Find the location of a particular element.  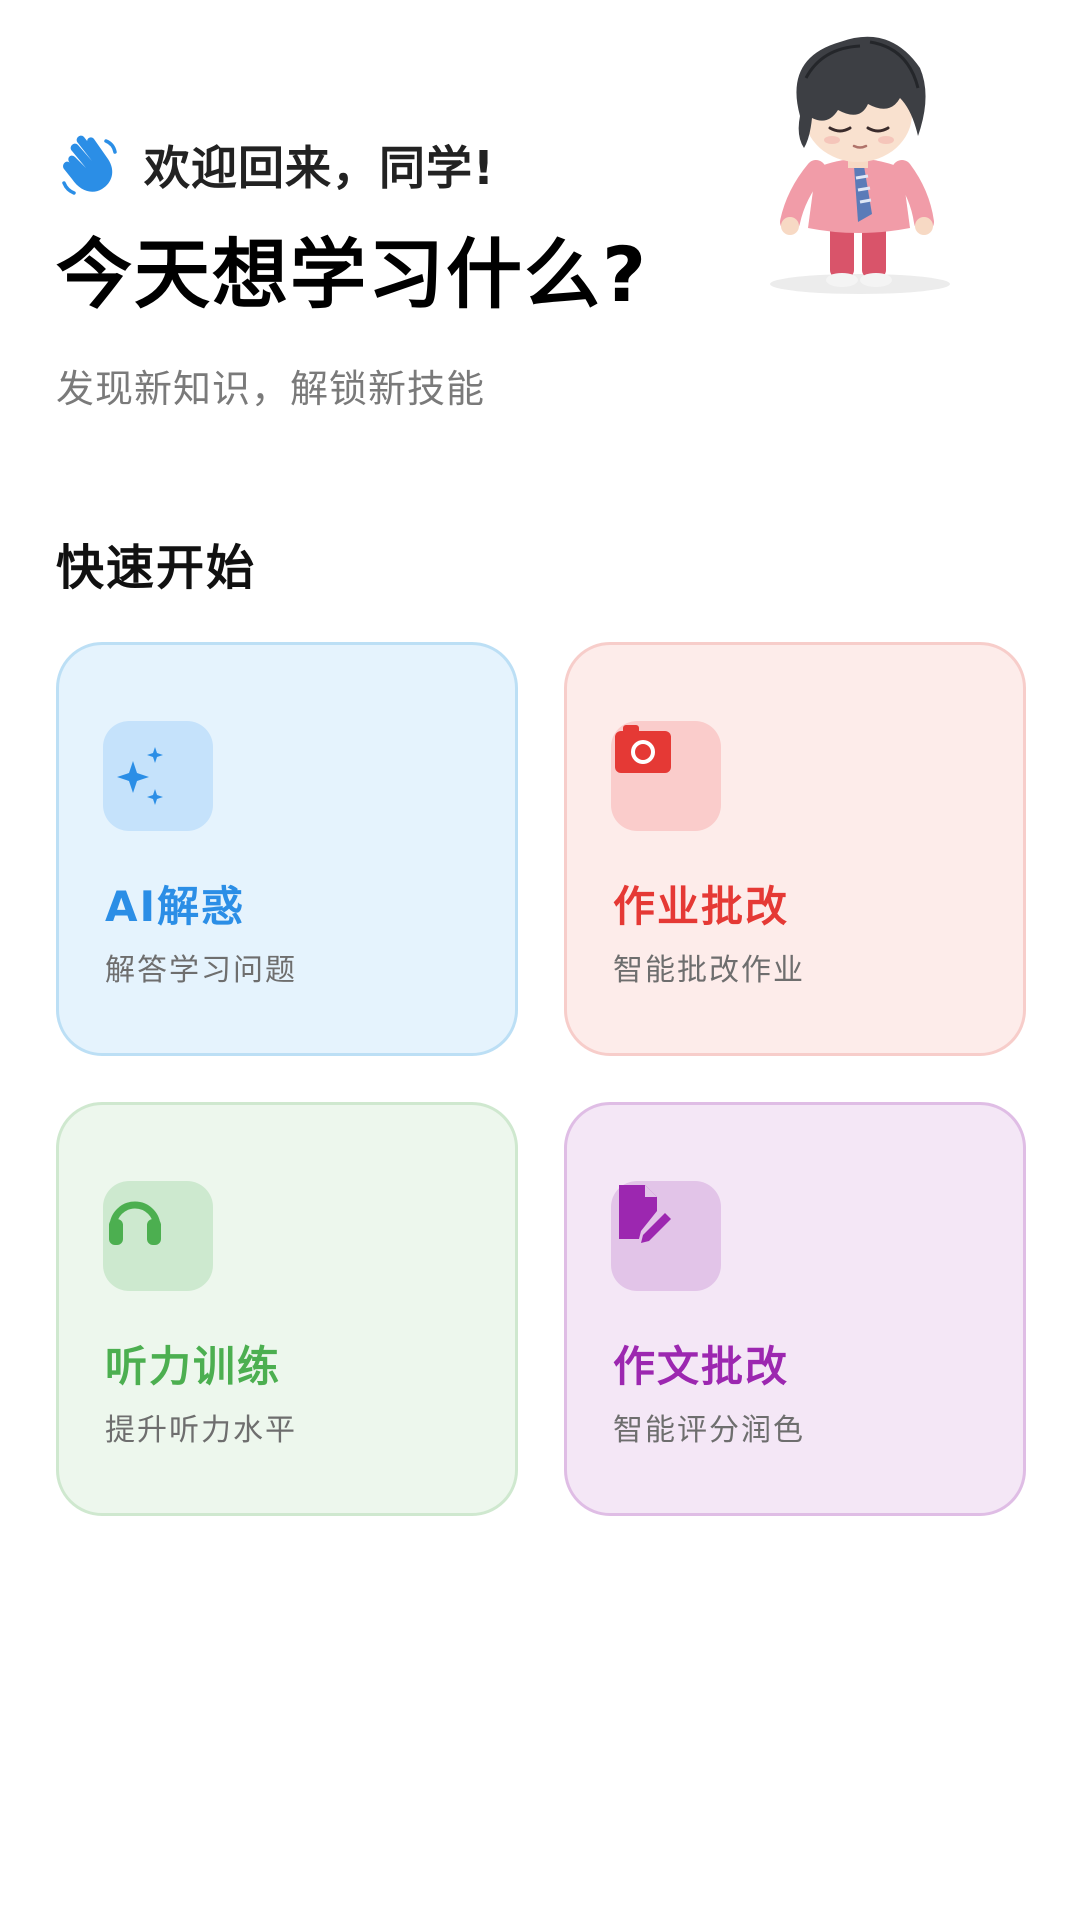

card-description: 解答学习问题 is located at coordinates (201, 970).